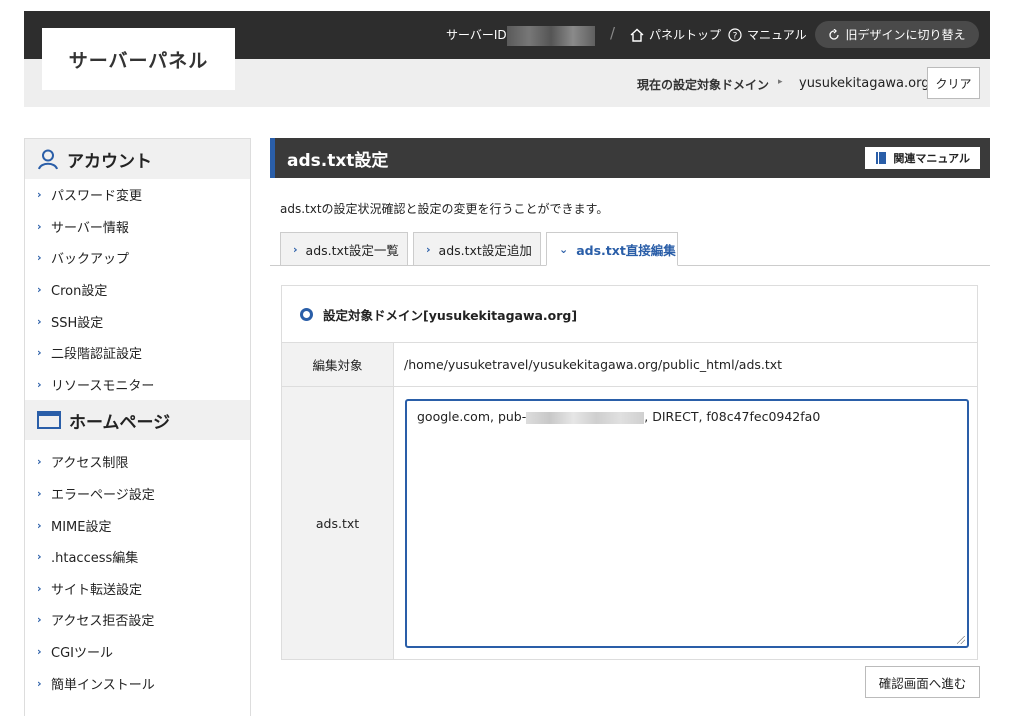 Image resolution: width=1024 pixels, height=716 pixels. What do you see at coordinates (90, 228) in the screenshot?
I see `sidebar-item-label: サーバー情報` at bounding box center [90, 228].